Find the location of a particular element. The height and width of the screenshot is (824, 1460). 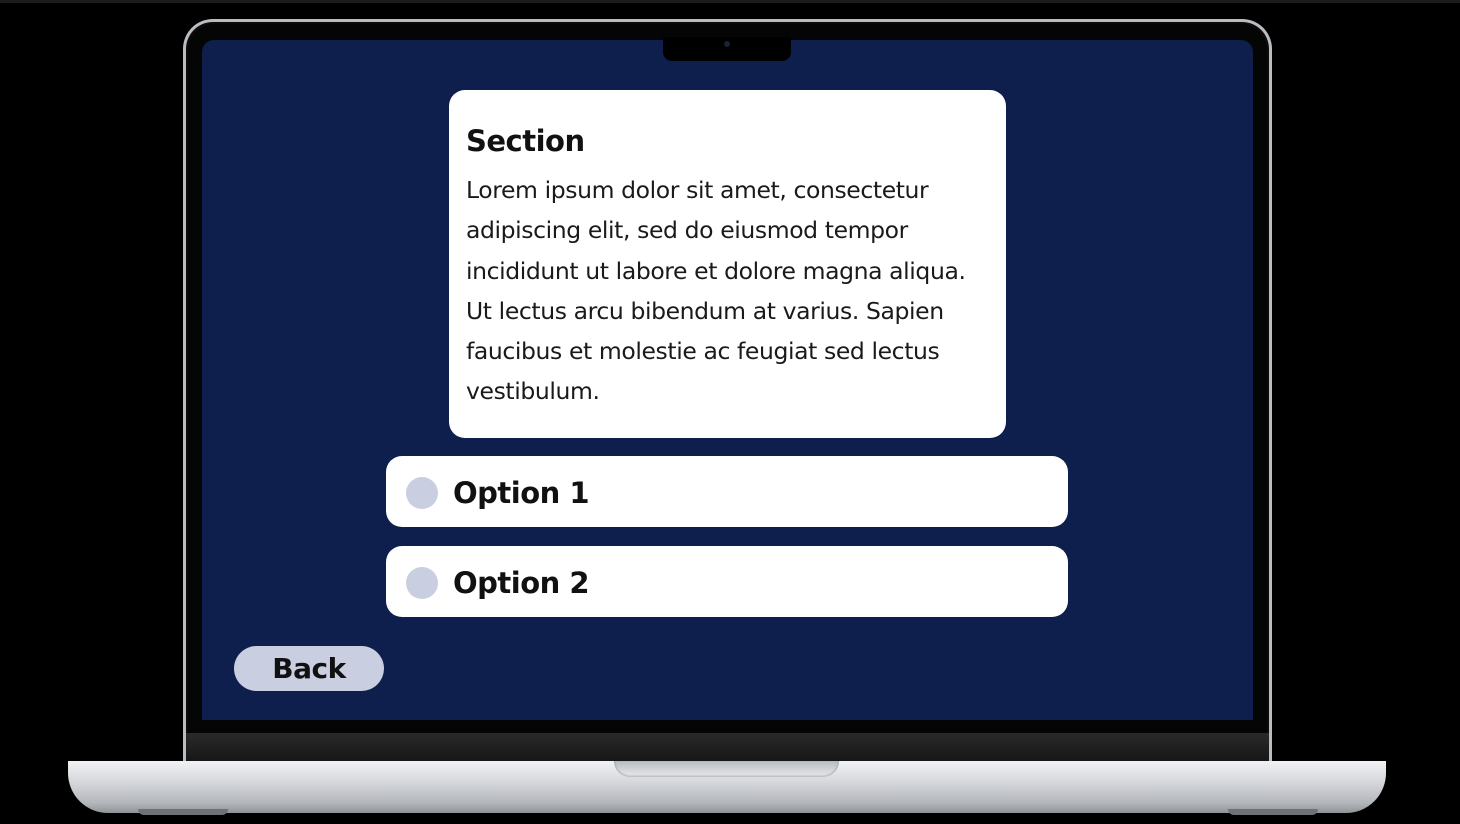

back-button: Back is located at coordinates (309, 668).